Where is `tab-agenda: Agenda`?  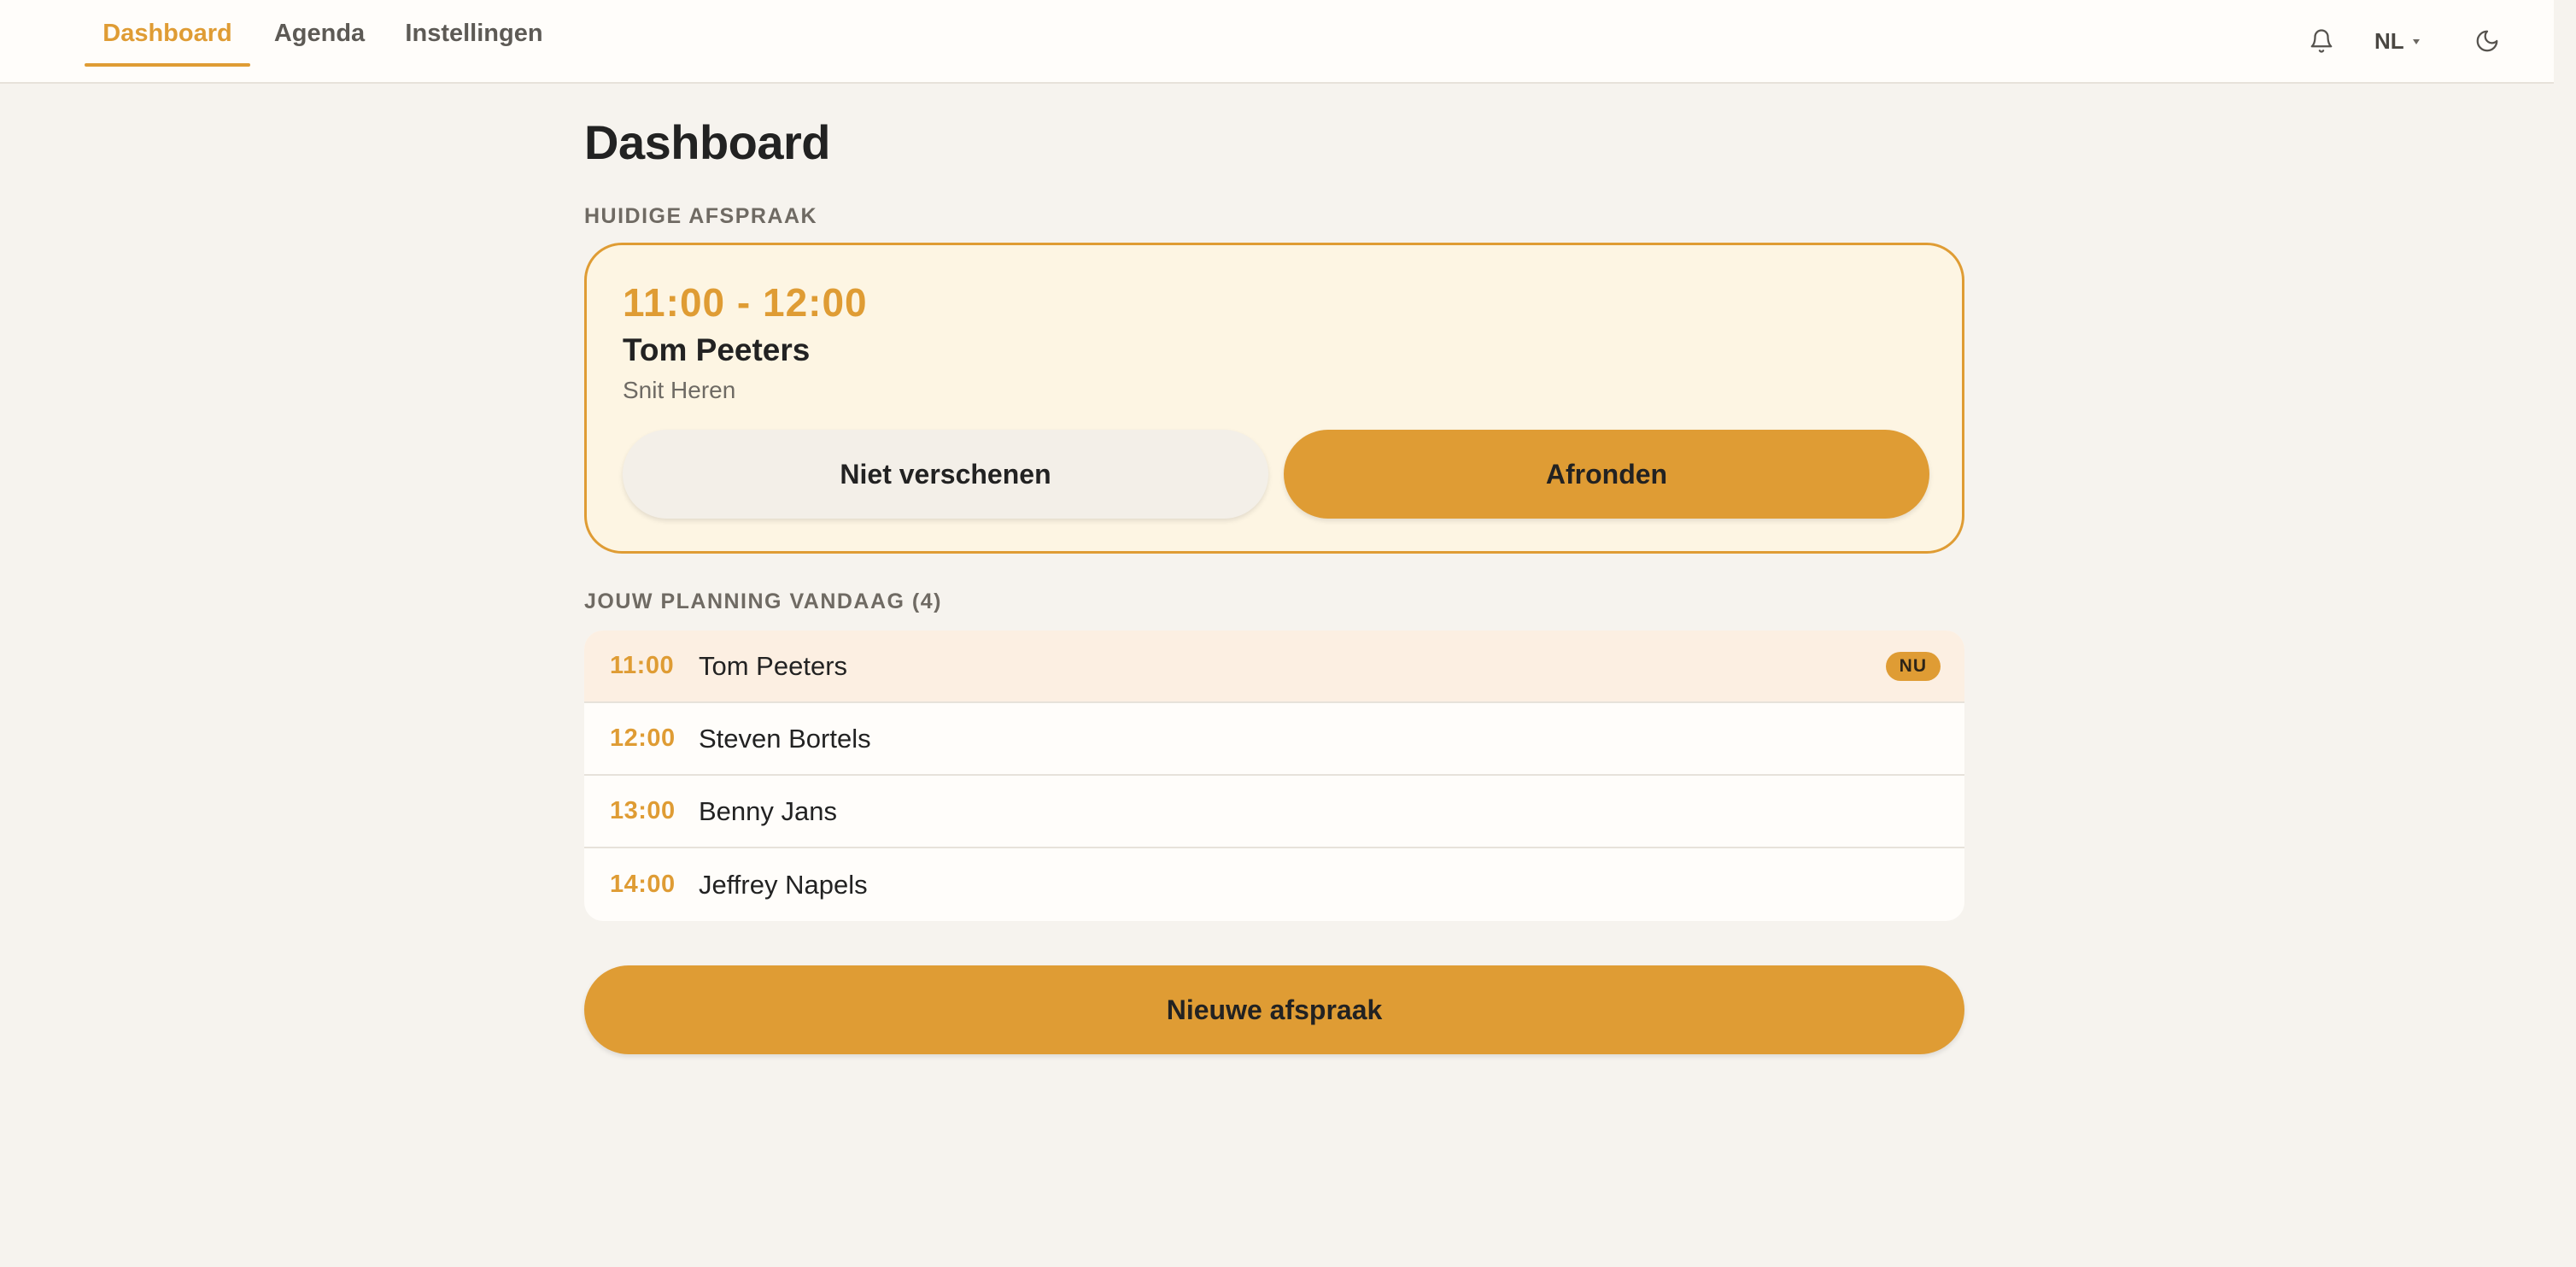 tab-agenda: Agenda is located at coordinates (319, 33).